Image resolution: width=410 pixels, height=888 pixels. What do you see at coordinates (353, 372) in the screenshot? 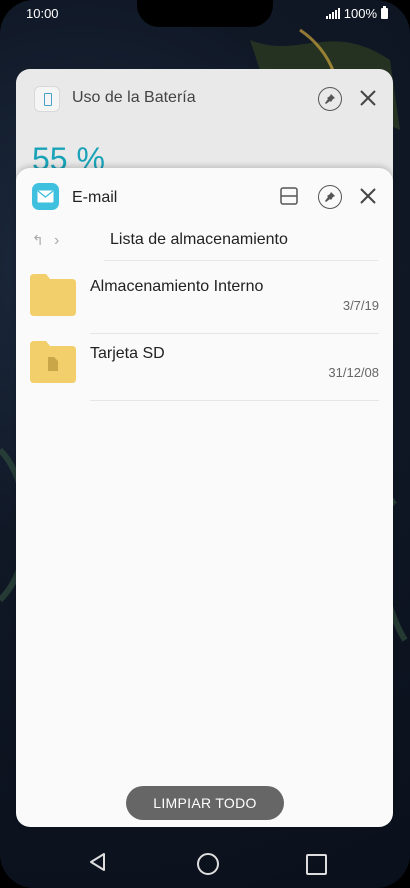
I see `item-date: 31/12/08` at bounding box center [353, 372].